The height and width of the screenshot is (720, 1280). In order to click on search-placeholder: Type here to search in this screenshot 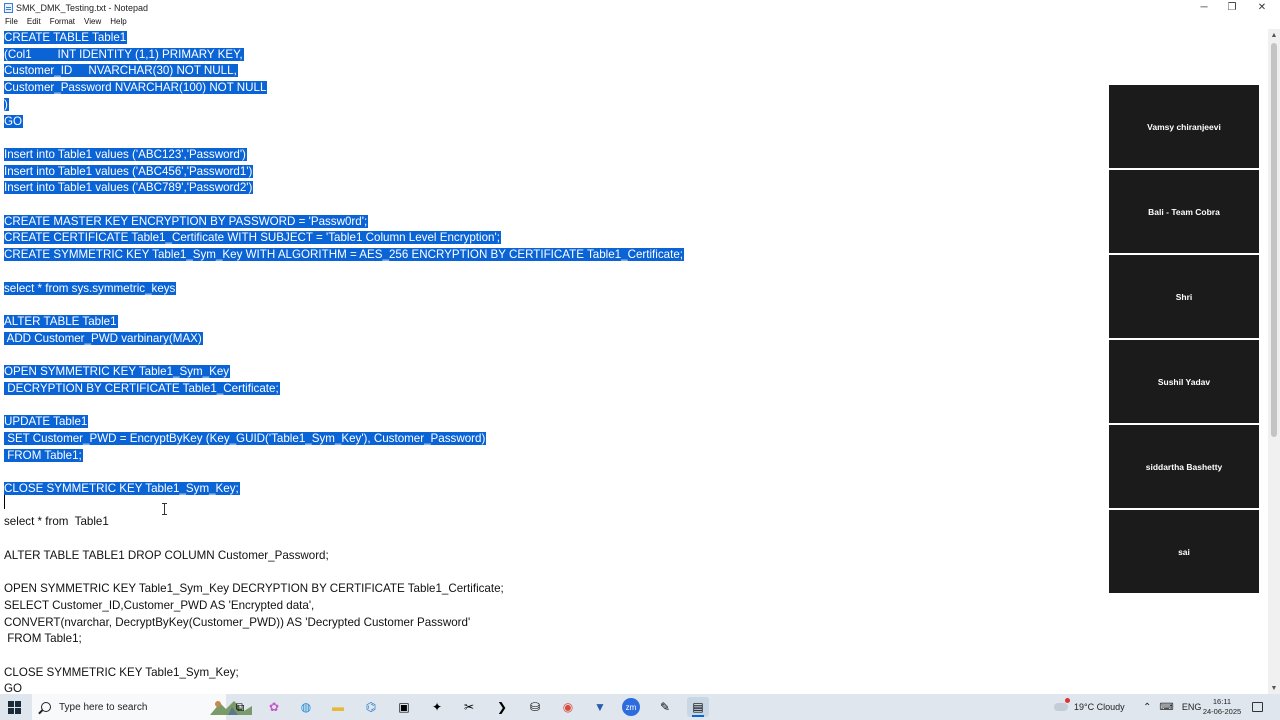, I will do `click(103, 707)`.